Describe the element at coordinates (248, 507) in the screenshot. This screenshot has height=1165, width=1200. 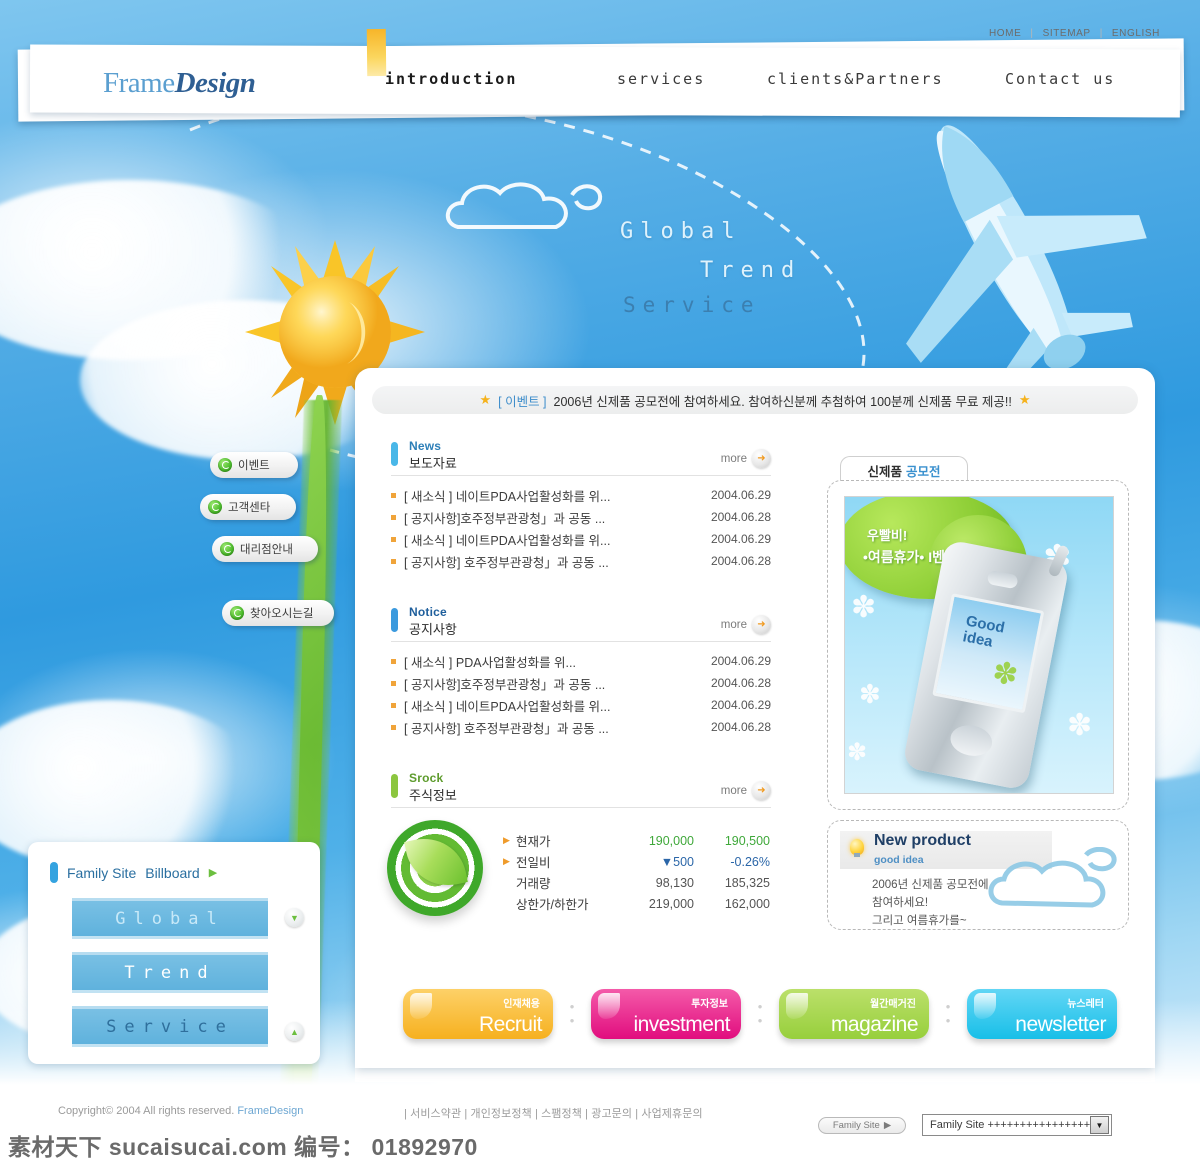
I see `sidebar-item-customer-center: 고객센타` at that location.